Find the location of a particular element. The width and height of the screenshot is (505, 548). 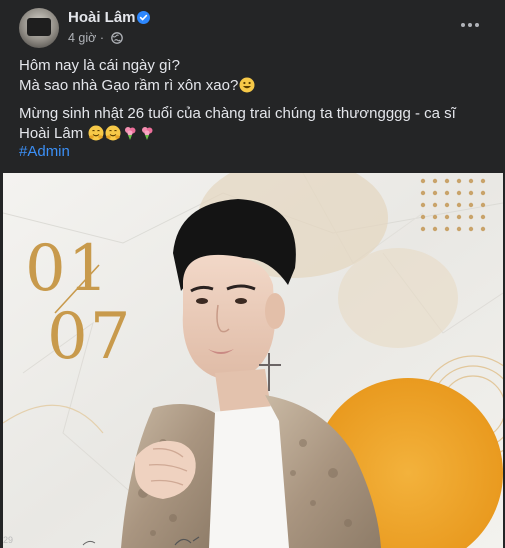

date-month: 07 is located at coordinates (90, 337).